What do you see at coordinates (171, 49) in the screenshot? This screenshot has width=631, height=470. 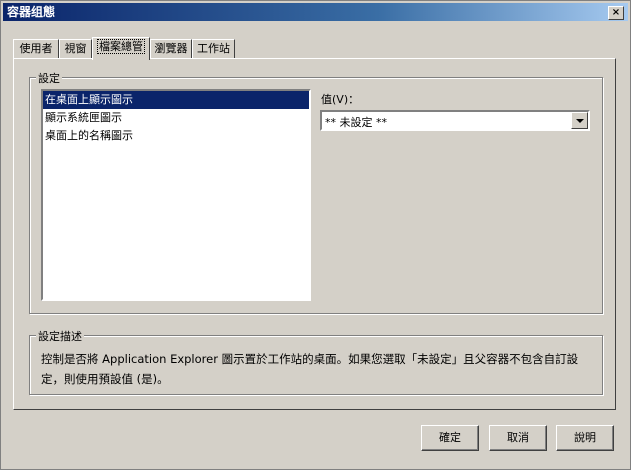 I see `tab-browser: 瀏覽器` at bounding box center [171, 49].